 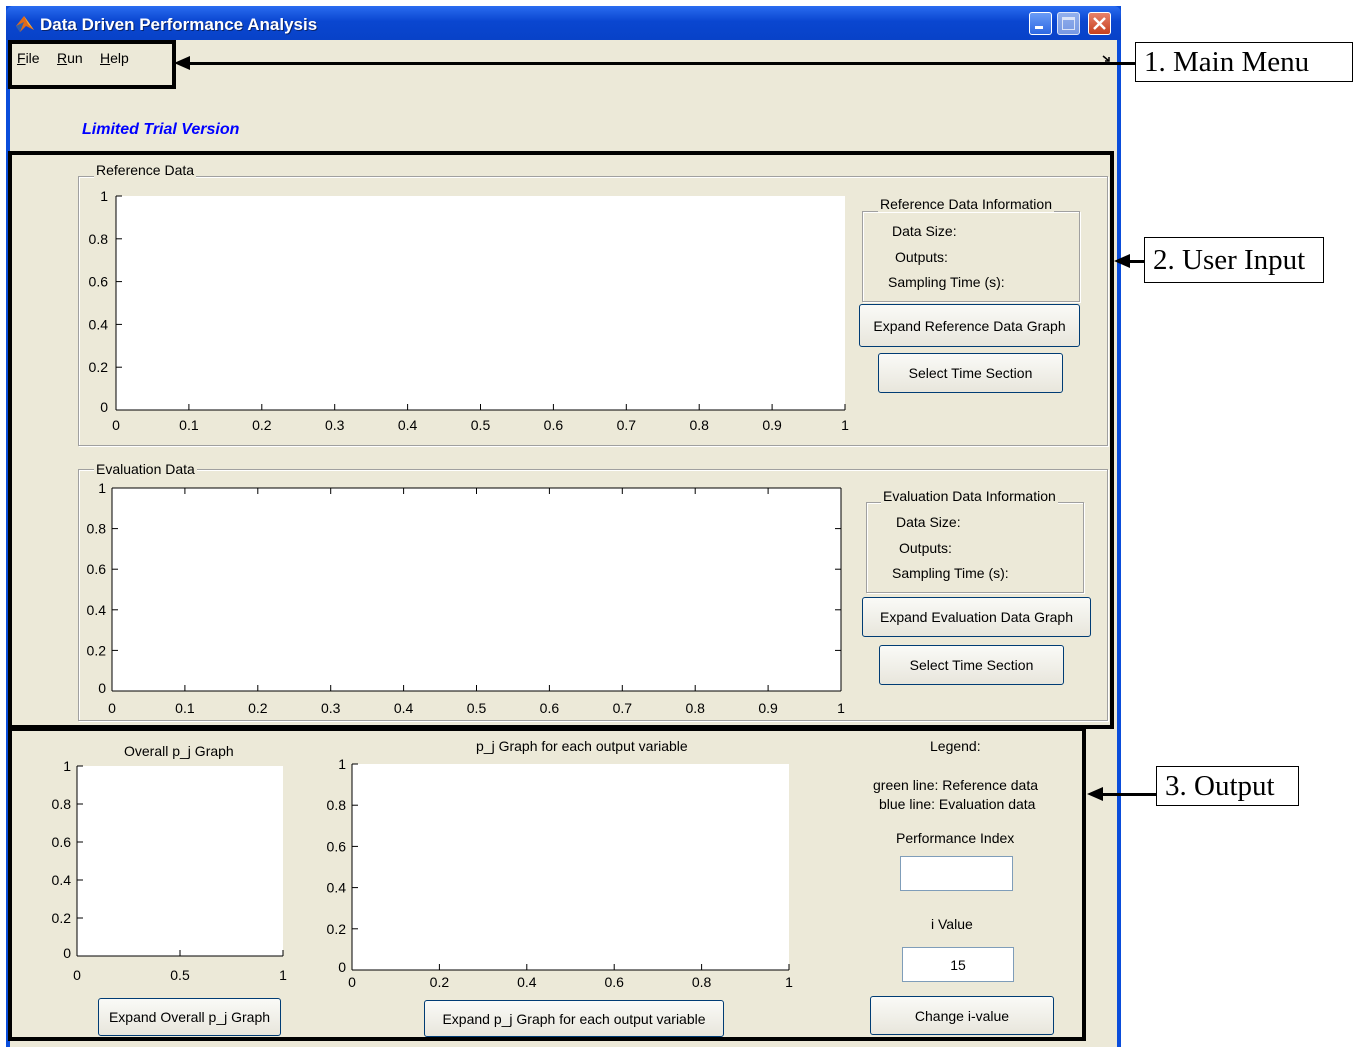 I want to click on main-menu-arrow-line, so click(x=661, y=63).